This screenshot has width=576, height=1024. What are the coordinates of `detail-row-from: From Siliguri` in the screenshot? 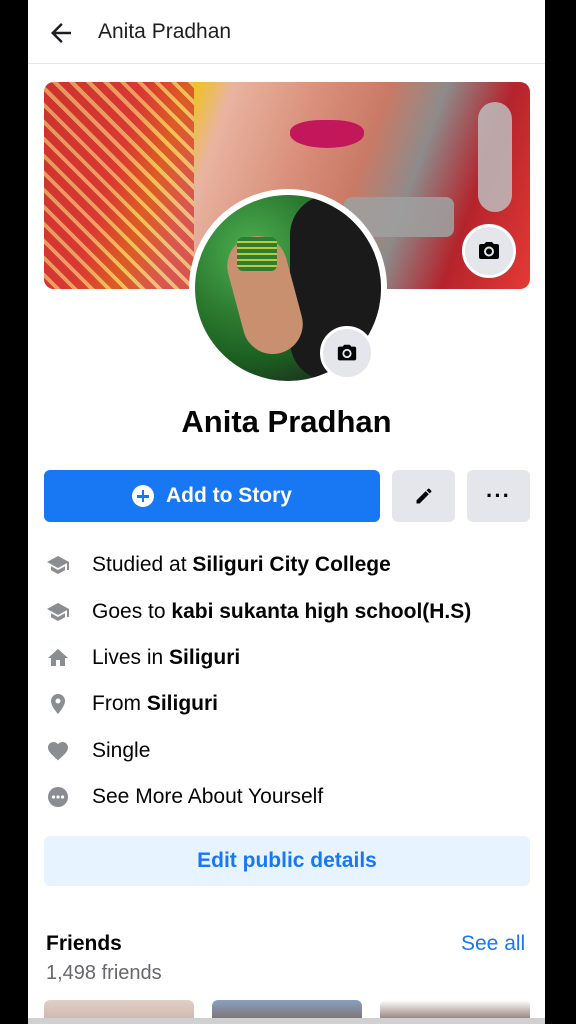 It's located at (287, 704).